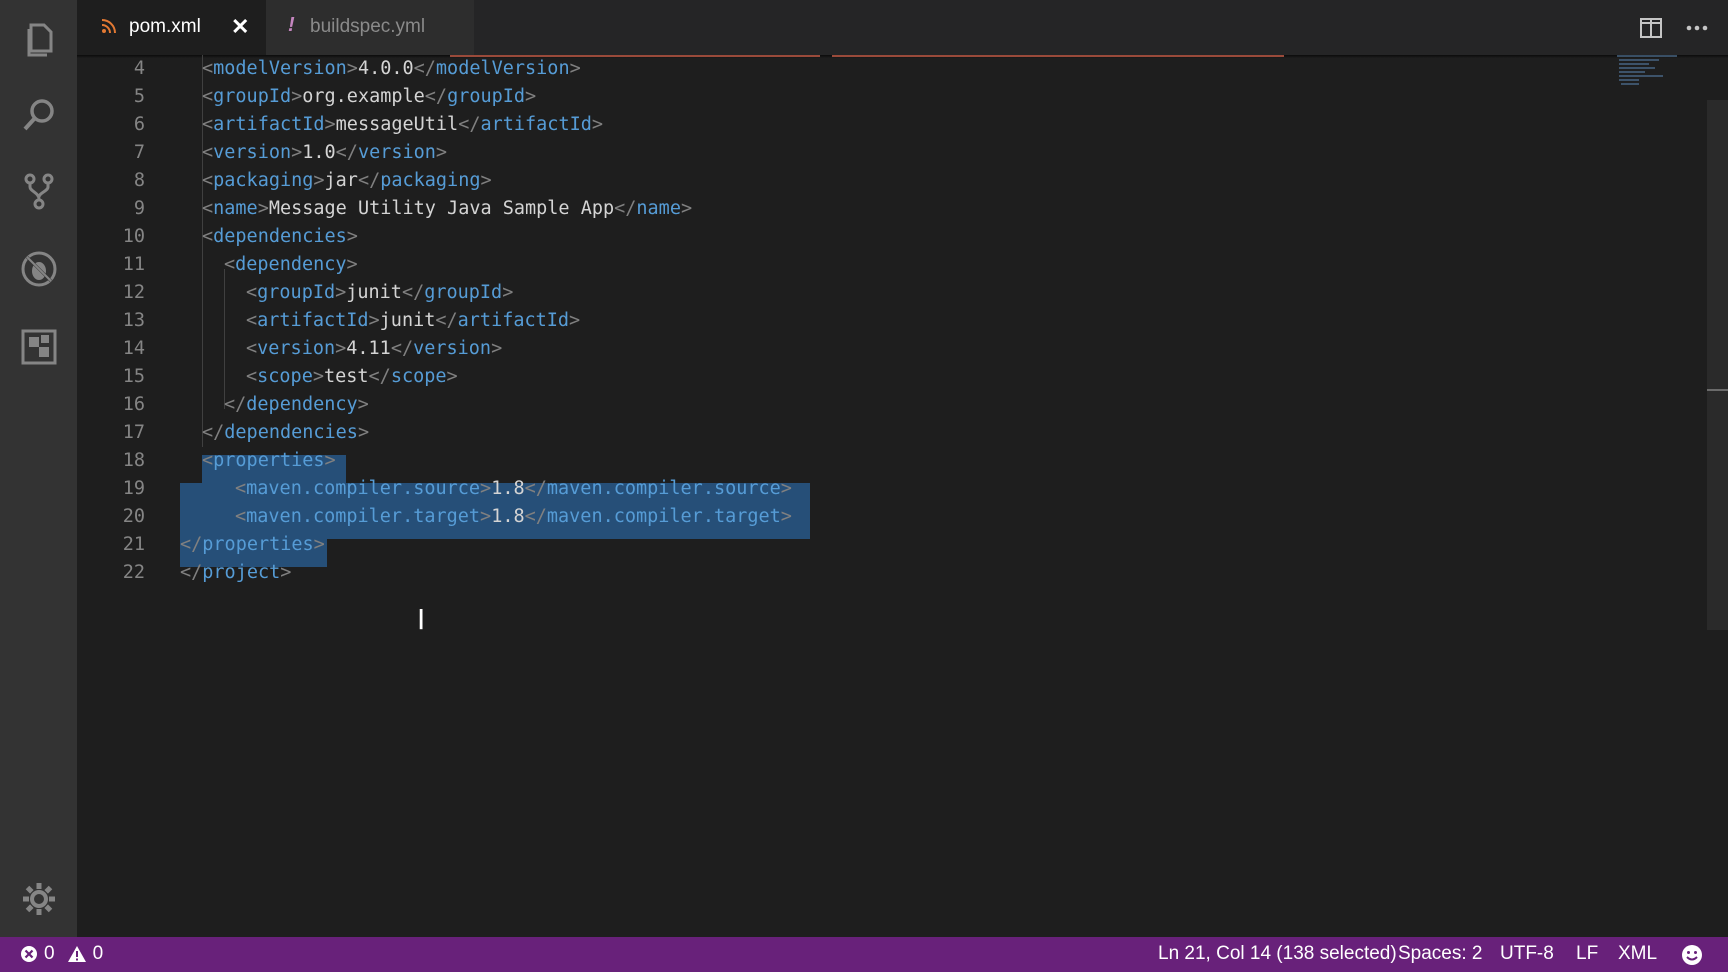 This screenshot has height=972, width=1728. Describe the element at coordinates (1717, 365) in the screenshot. I see `vertical-scrollbar` at that location.